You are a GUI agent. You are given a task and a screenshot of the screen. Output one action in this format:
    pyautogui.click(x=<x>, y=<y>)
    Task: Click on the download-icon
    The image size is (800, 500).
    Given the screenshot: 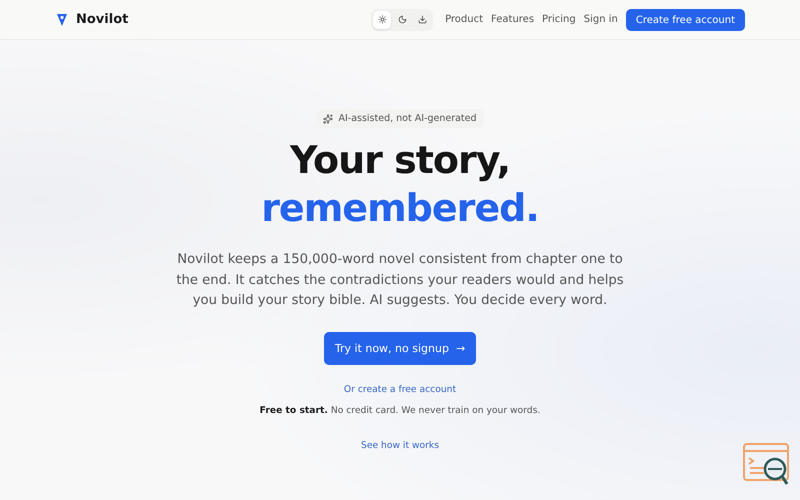 What is the action you would take?
    pyautogui.click(x=422, y=19)
    